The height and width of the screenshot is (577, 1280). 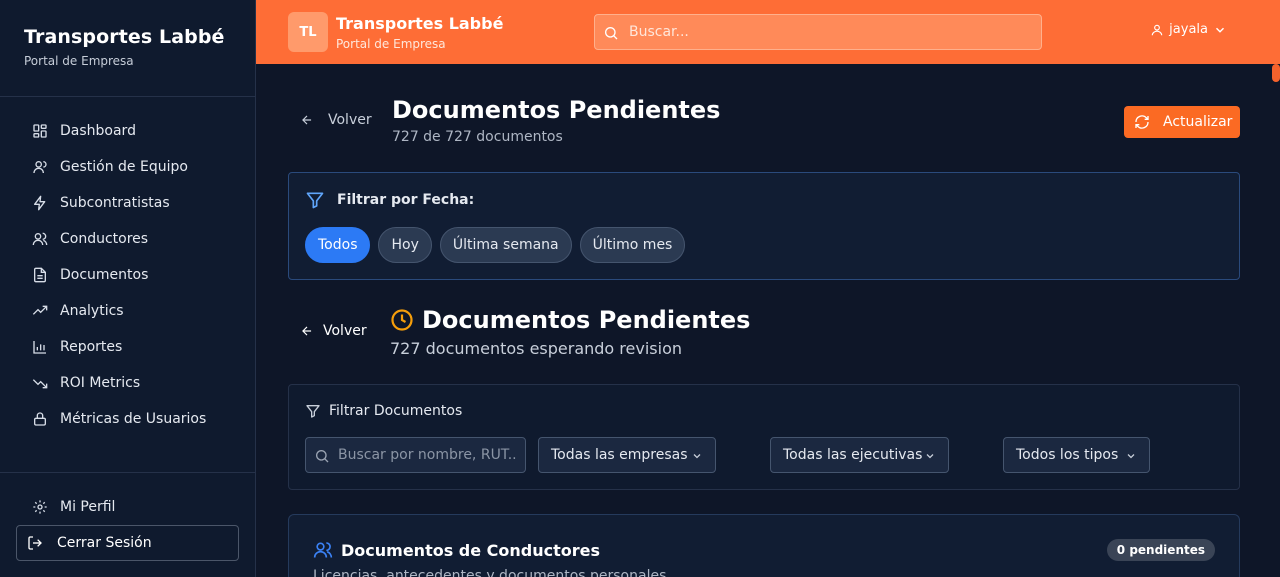 I want to click on refresh-icon, so click(x=1142, y=122).